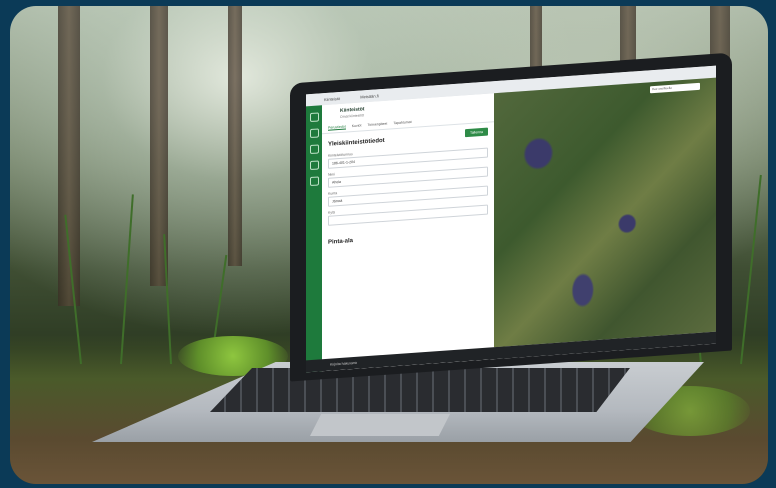 The image size is (776, 488). Describe the element at coordinates (314, 239) in the screenshot. I see `app-nav-rail` at that location.